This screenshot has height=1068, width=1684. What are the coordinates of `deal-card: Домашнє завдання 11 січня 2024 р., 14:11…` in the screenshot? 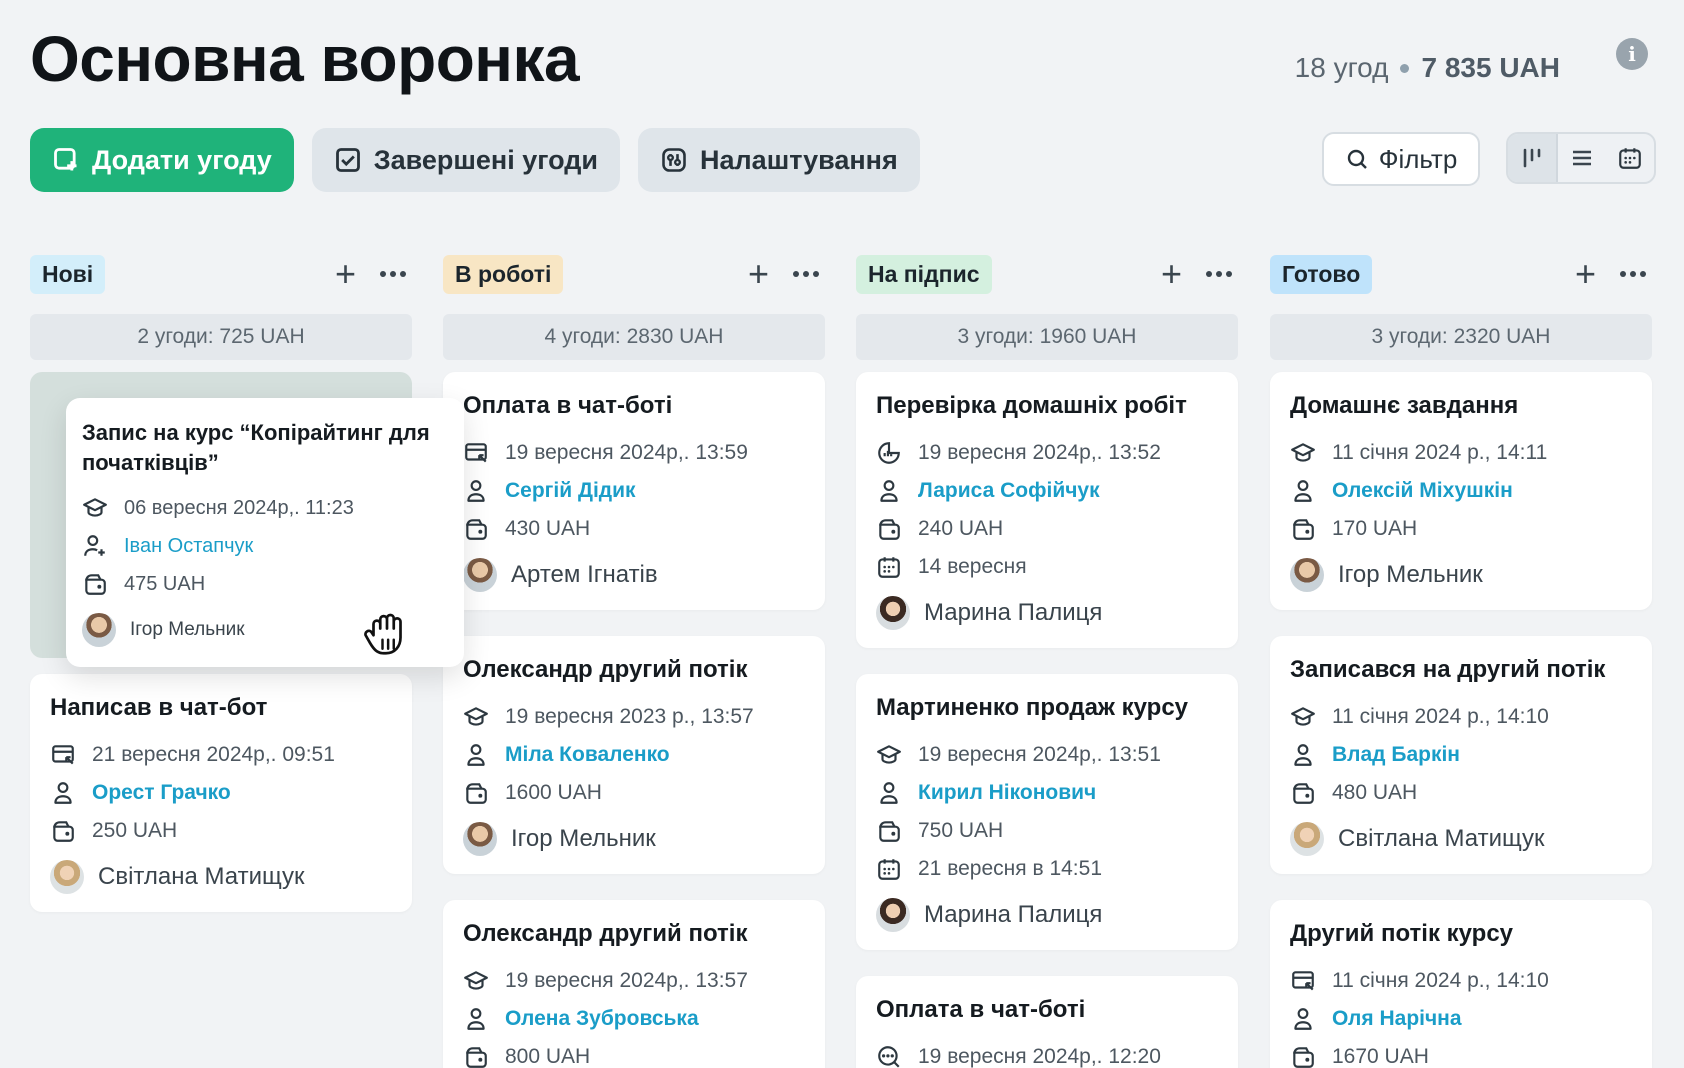 It's located at (1461, 491).